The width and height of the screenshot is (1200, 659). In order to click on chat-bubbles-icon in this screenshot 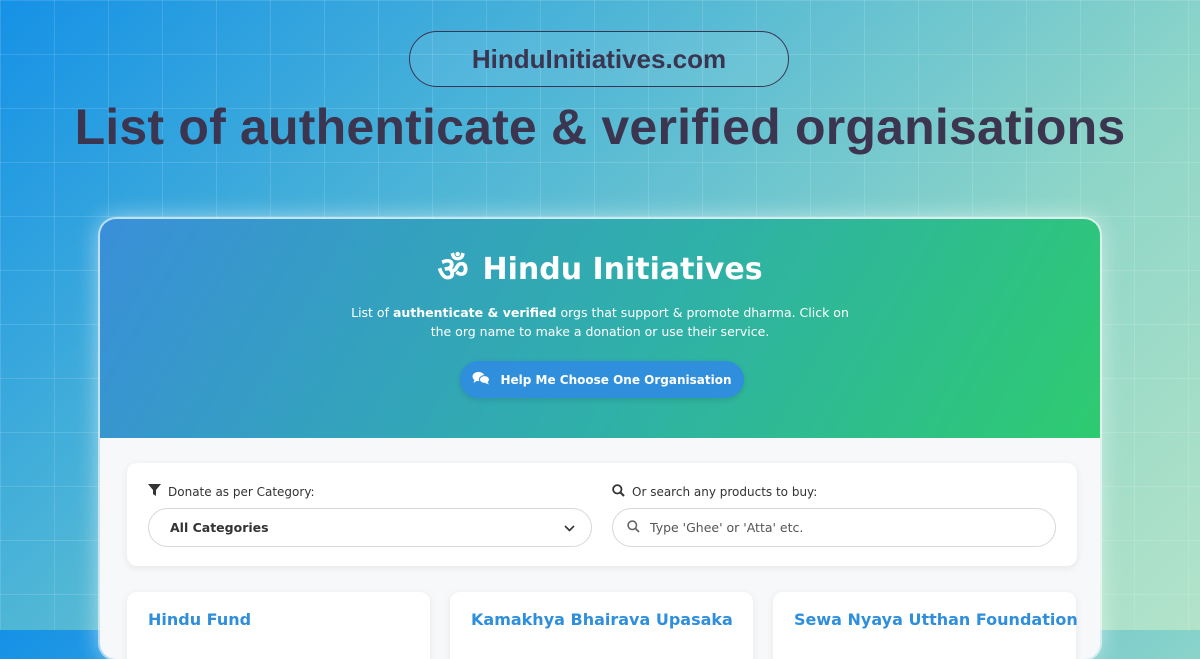, I will do `click(481, 379)`.